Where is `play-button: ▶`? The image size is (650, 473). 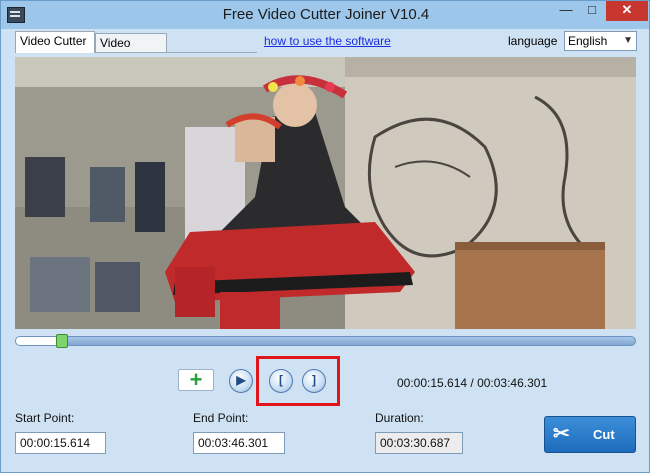
play-button: ▶ is located at coordinates (241, 381).